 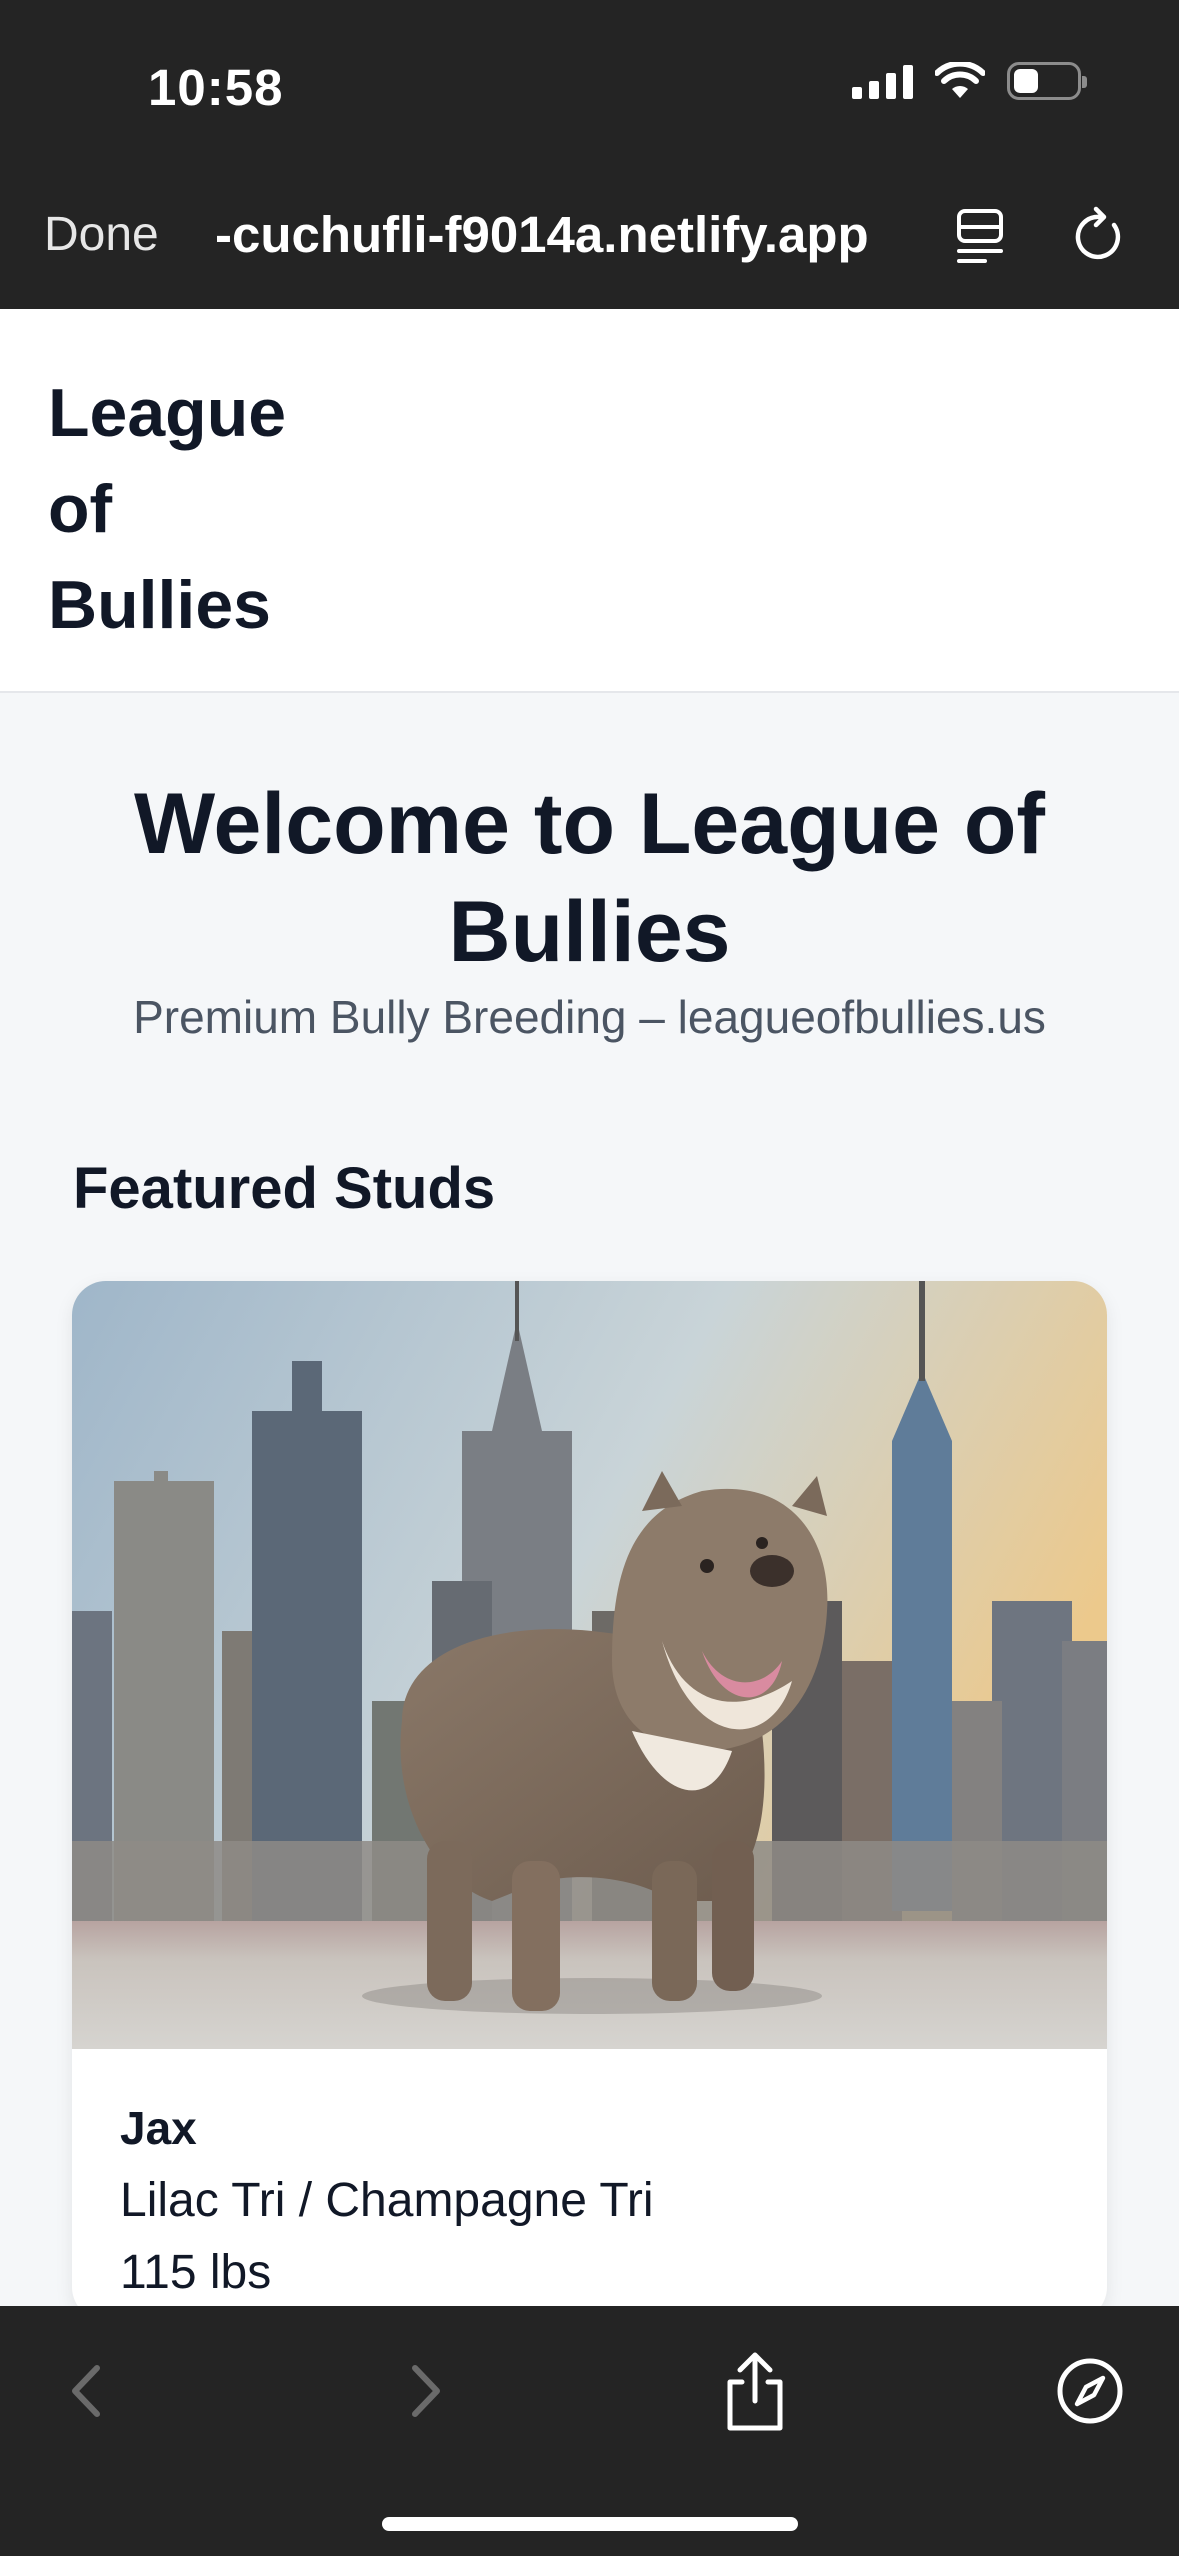 I want to click on brand-line: League, so click(x=167, y=413).